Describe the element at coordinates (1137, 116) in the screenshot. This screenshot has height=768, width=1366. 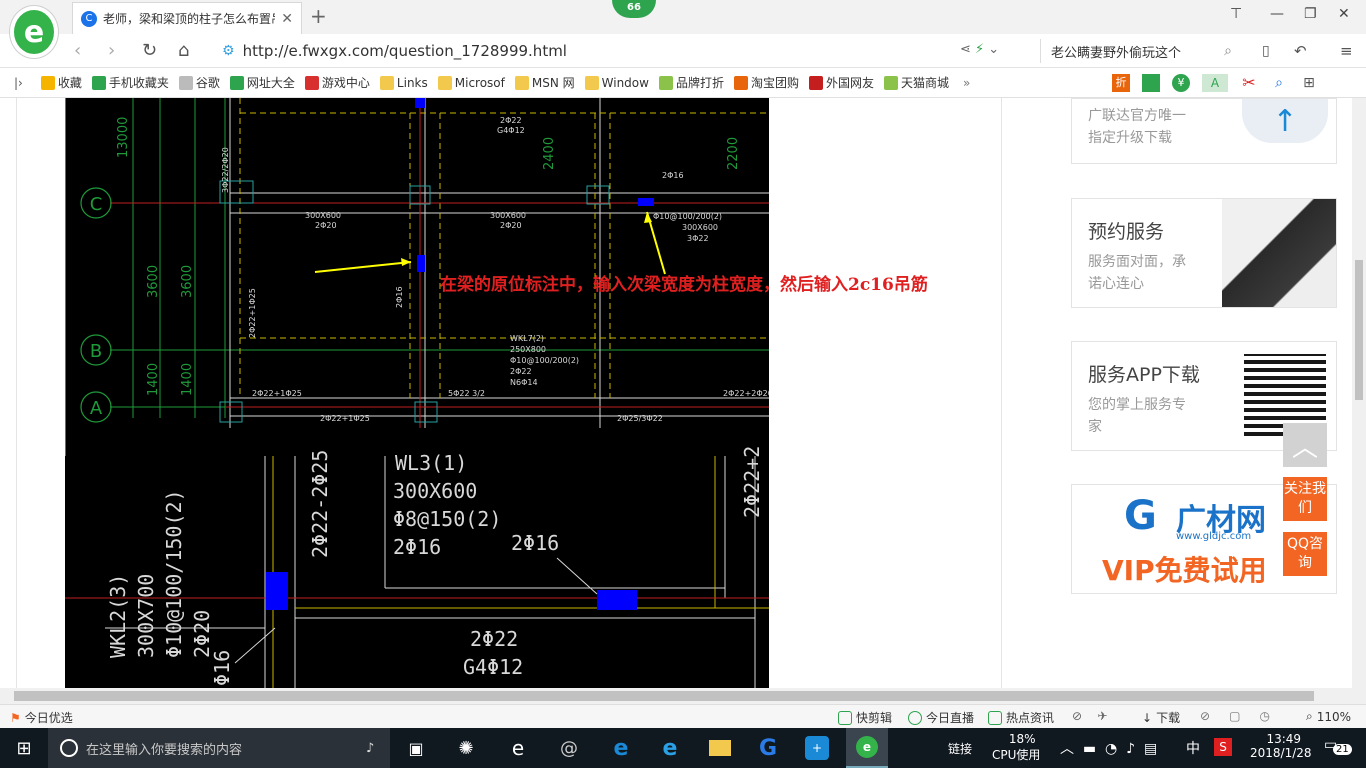
I see `card1-line1: 广联达官方唯一` at that location.